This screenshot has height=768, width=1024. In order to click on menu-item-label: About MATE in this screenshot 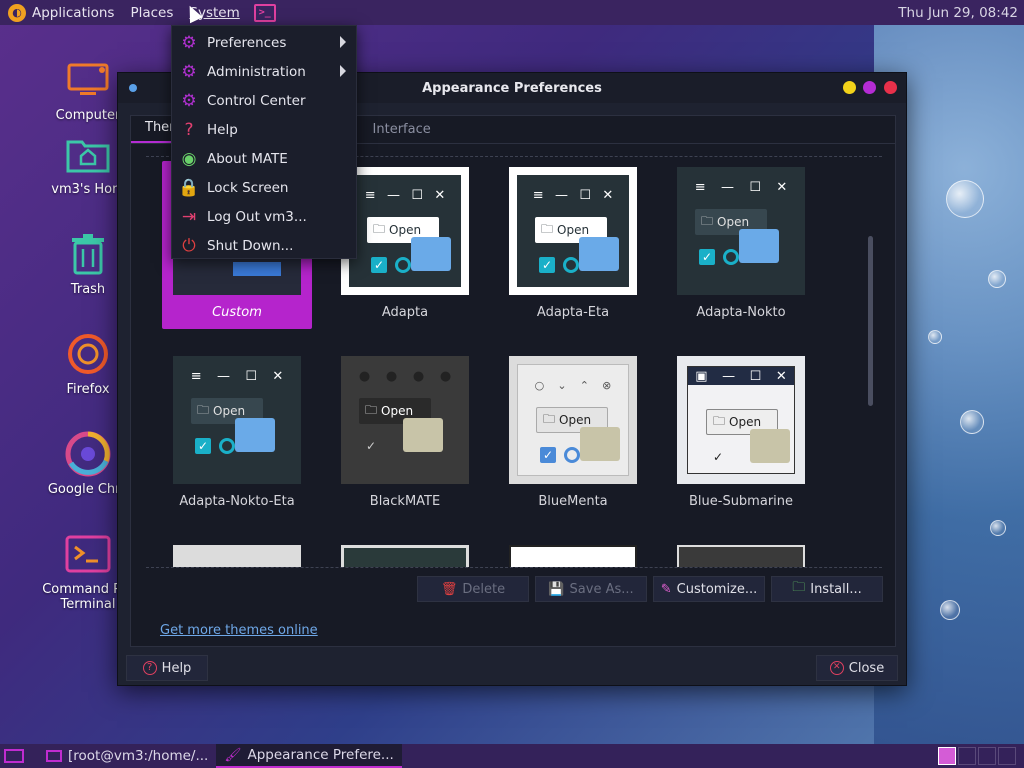, I will do `click(247, 158)`.